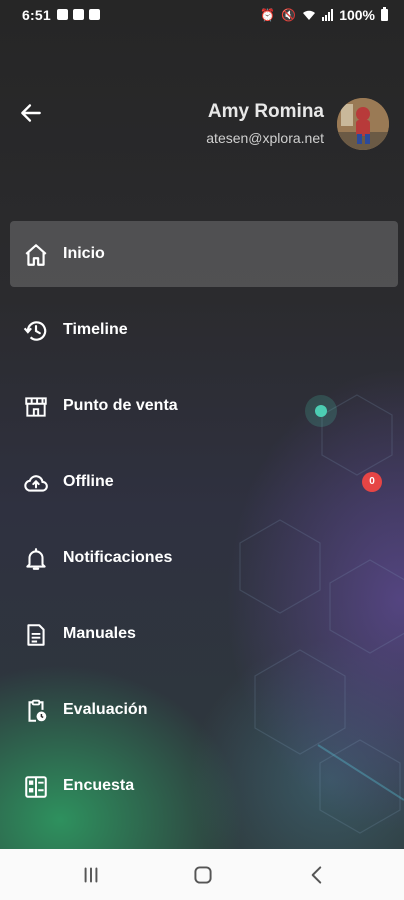  What do you see at coordinates (204, 330) in the screenshot?
I see `menu-item-timeline: Timeline` at bounding box center [204, 330].